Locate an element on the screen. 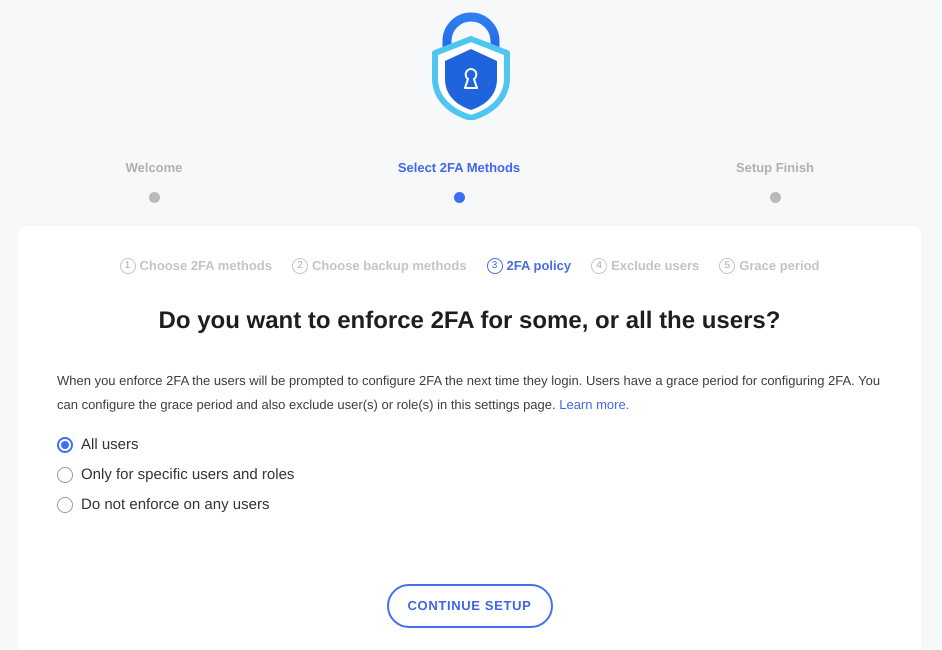 This screenshot has width=942, height=650. wizard-step-label: Select 2FA Methods is located at coordinates (459, 168).